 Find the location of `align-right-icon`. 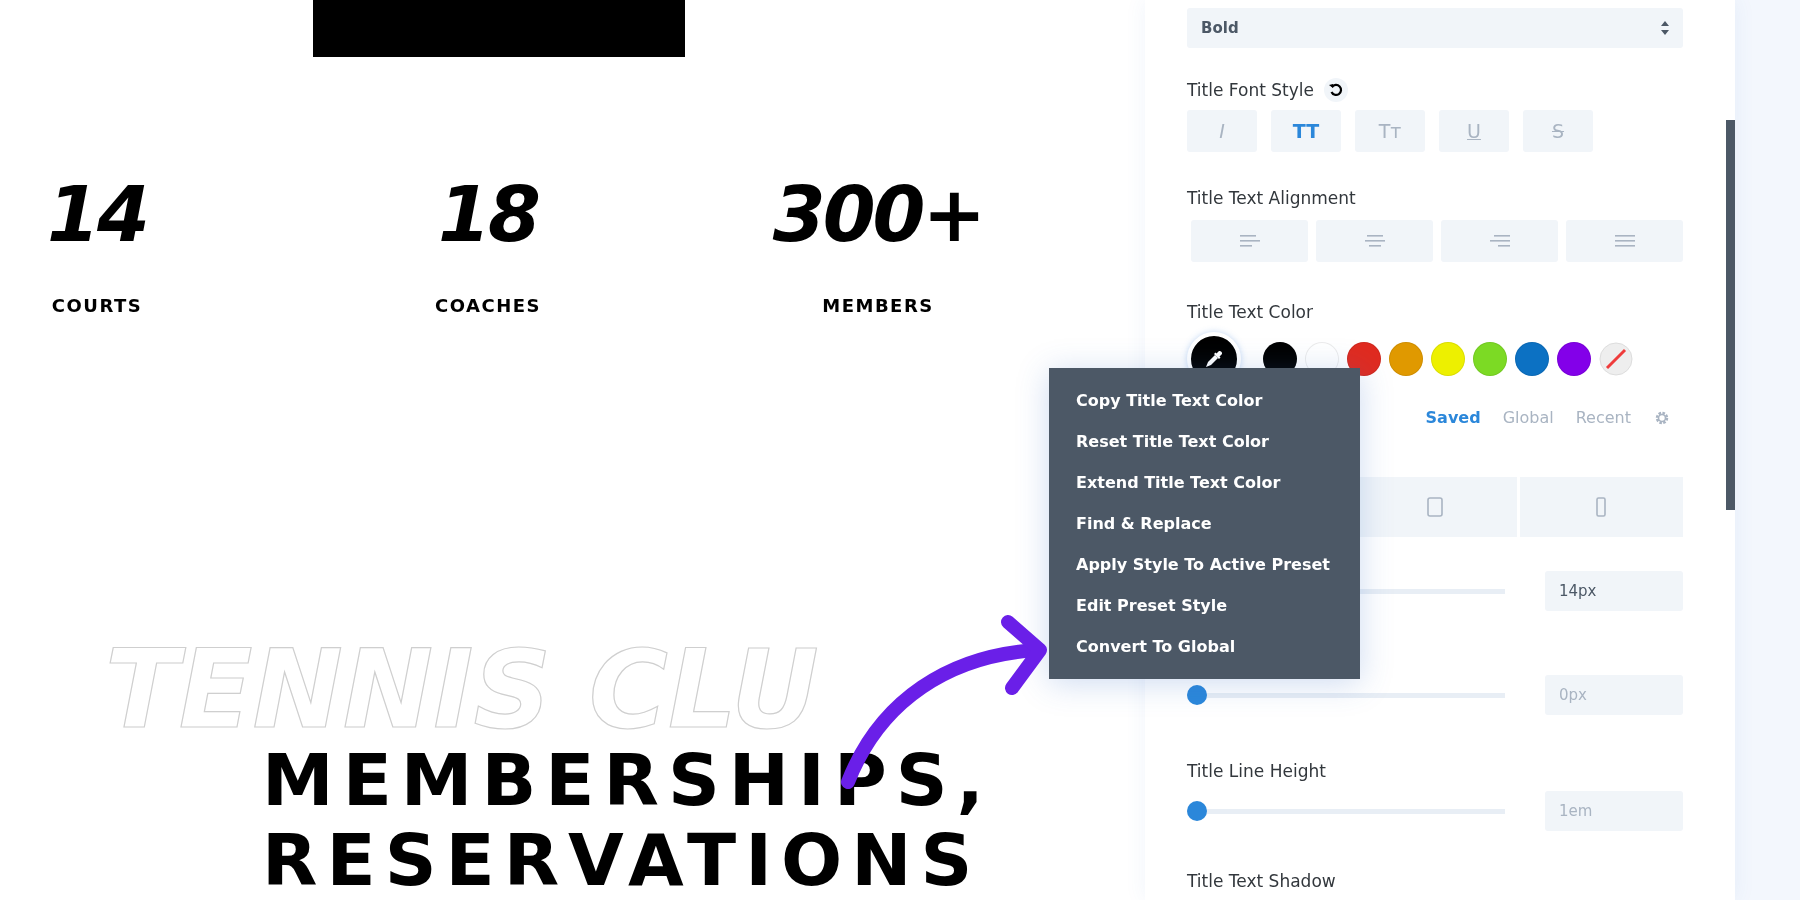

align-right-icon is located at coordinates (1499, 241).